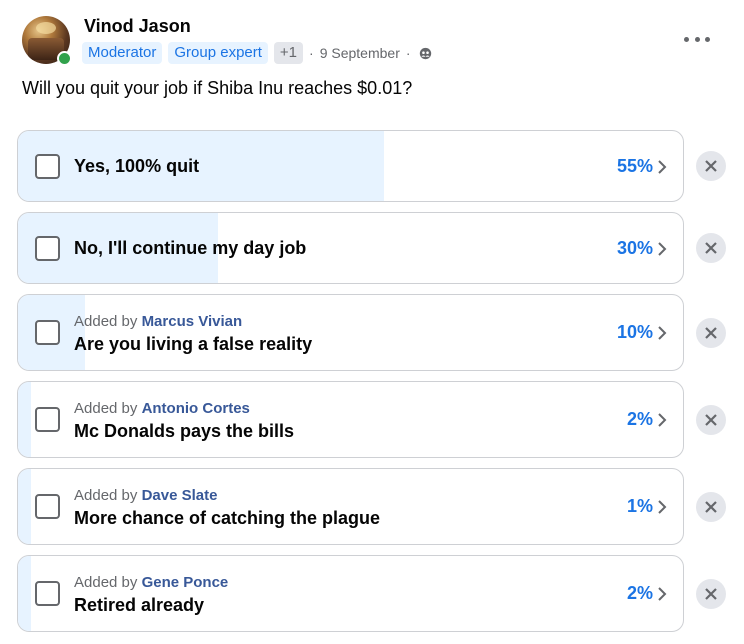 Image resolution: width=744 pixels, height=644 pixels. Describe the element at coordinates (360, 53) in the screenshot. I see `post-date: 9 September` at that location.